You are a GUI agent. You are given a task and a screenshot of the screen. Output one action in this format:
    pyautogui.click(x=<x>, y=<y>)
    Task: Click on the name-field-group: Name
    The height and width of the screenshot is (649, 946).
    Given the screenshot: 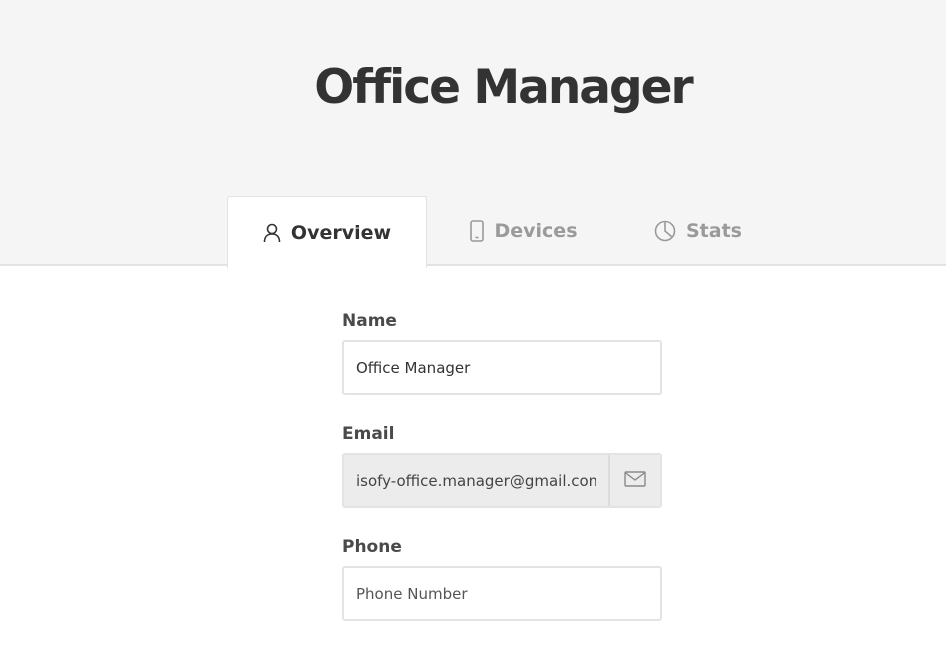 What is the action you would take?
    pyautogui.click(x=502, y=352)
    